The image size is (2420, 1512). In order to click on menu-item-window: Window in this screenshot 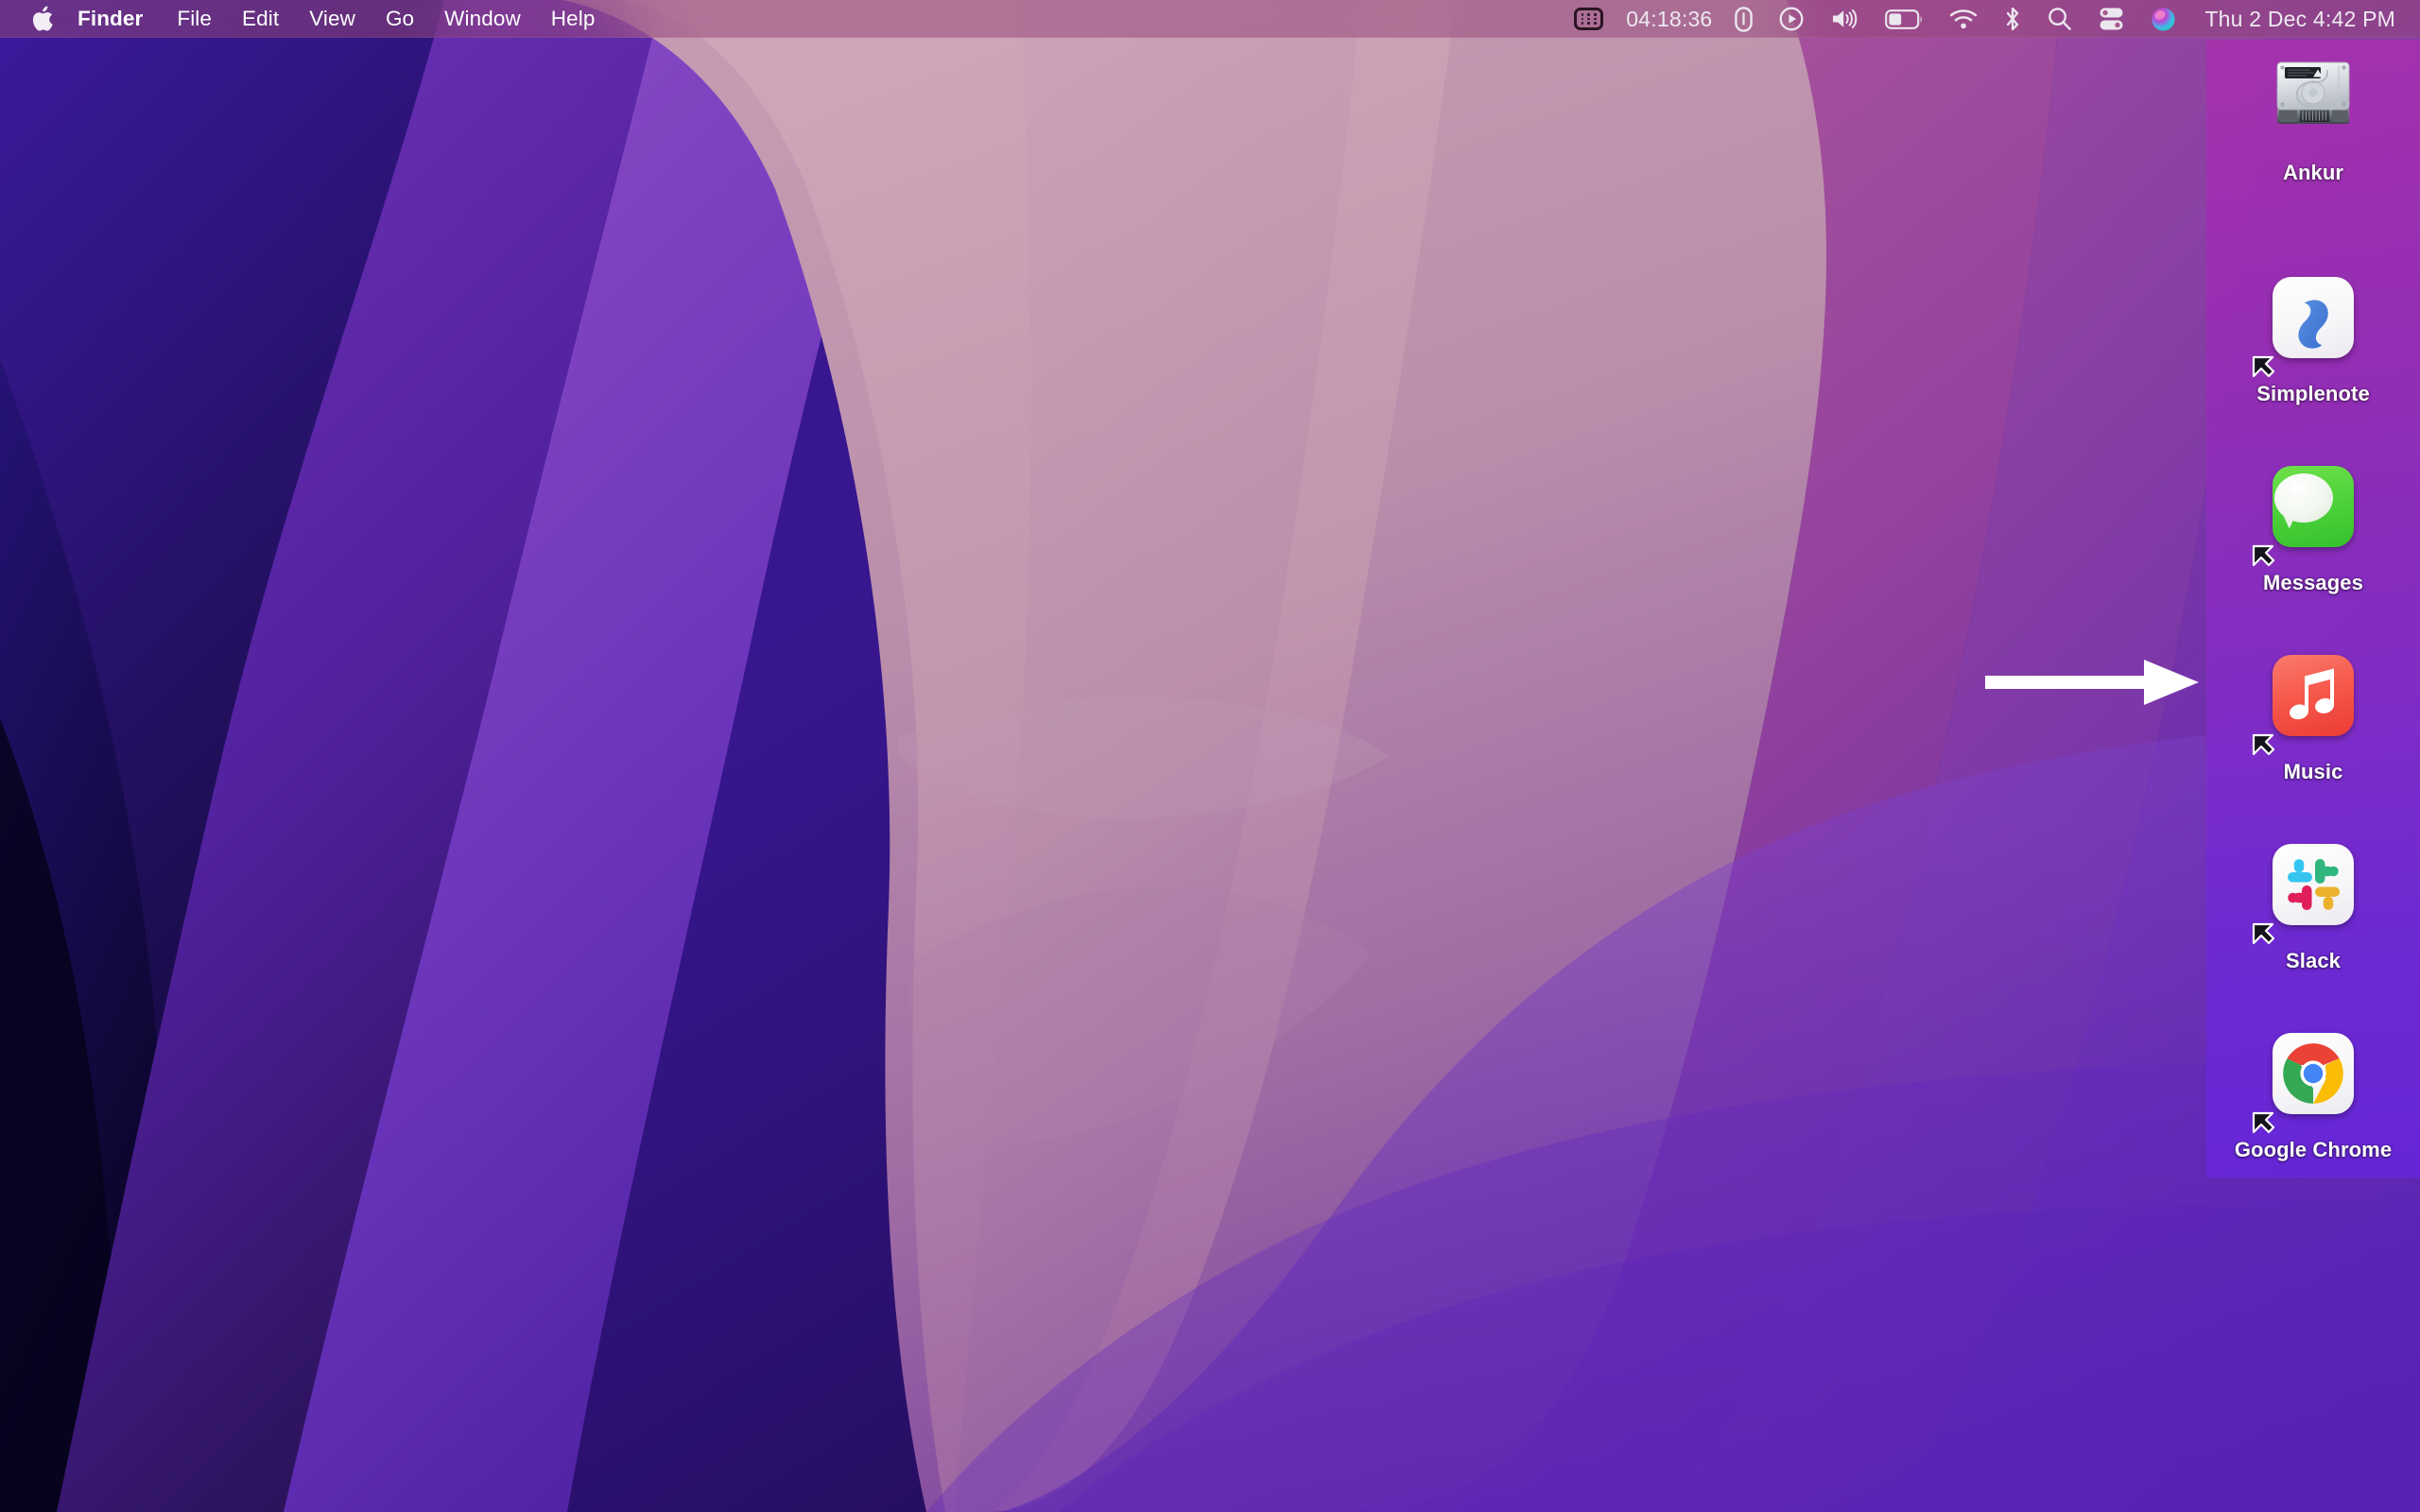, I will do `click(482, 19)`.